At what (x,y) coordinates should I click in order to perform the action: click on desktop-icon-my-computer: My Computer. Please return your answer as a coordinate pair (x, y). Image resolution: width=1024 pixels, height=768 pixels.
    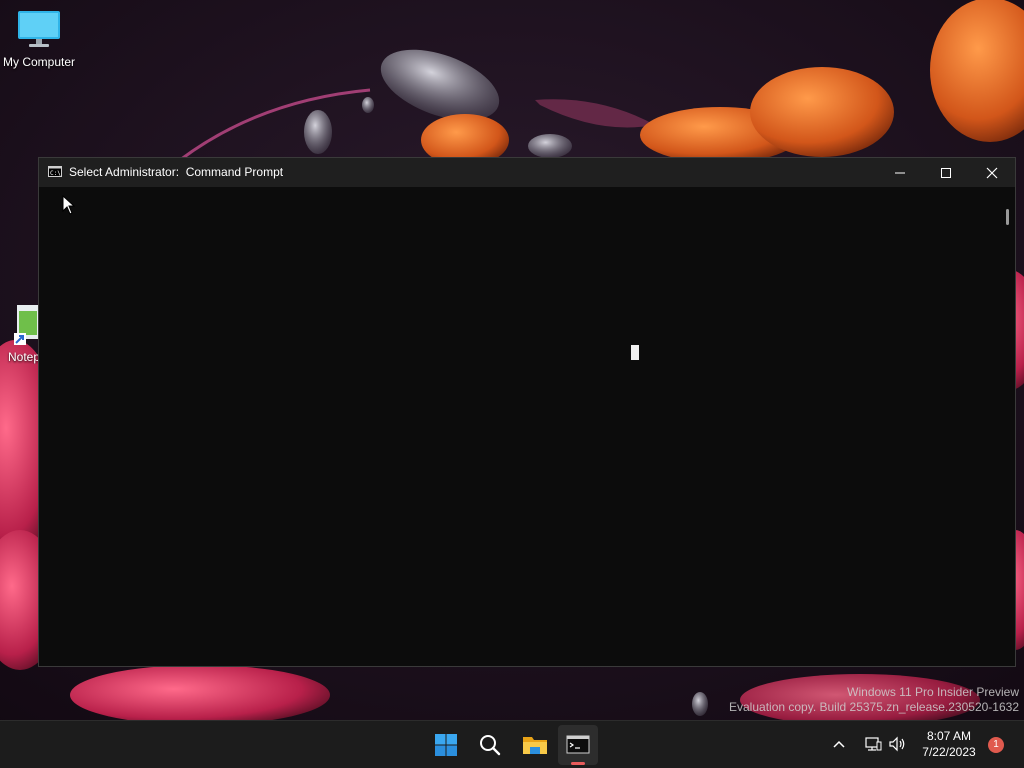
    Looking at the image, I should click on (39, 38).